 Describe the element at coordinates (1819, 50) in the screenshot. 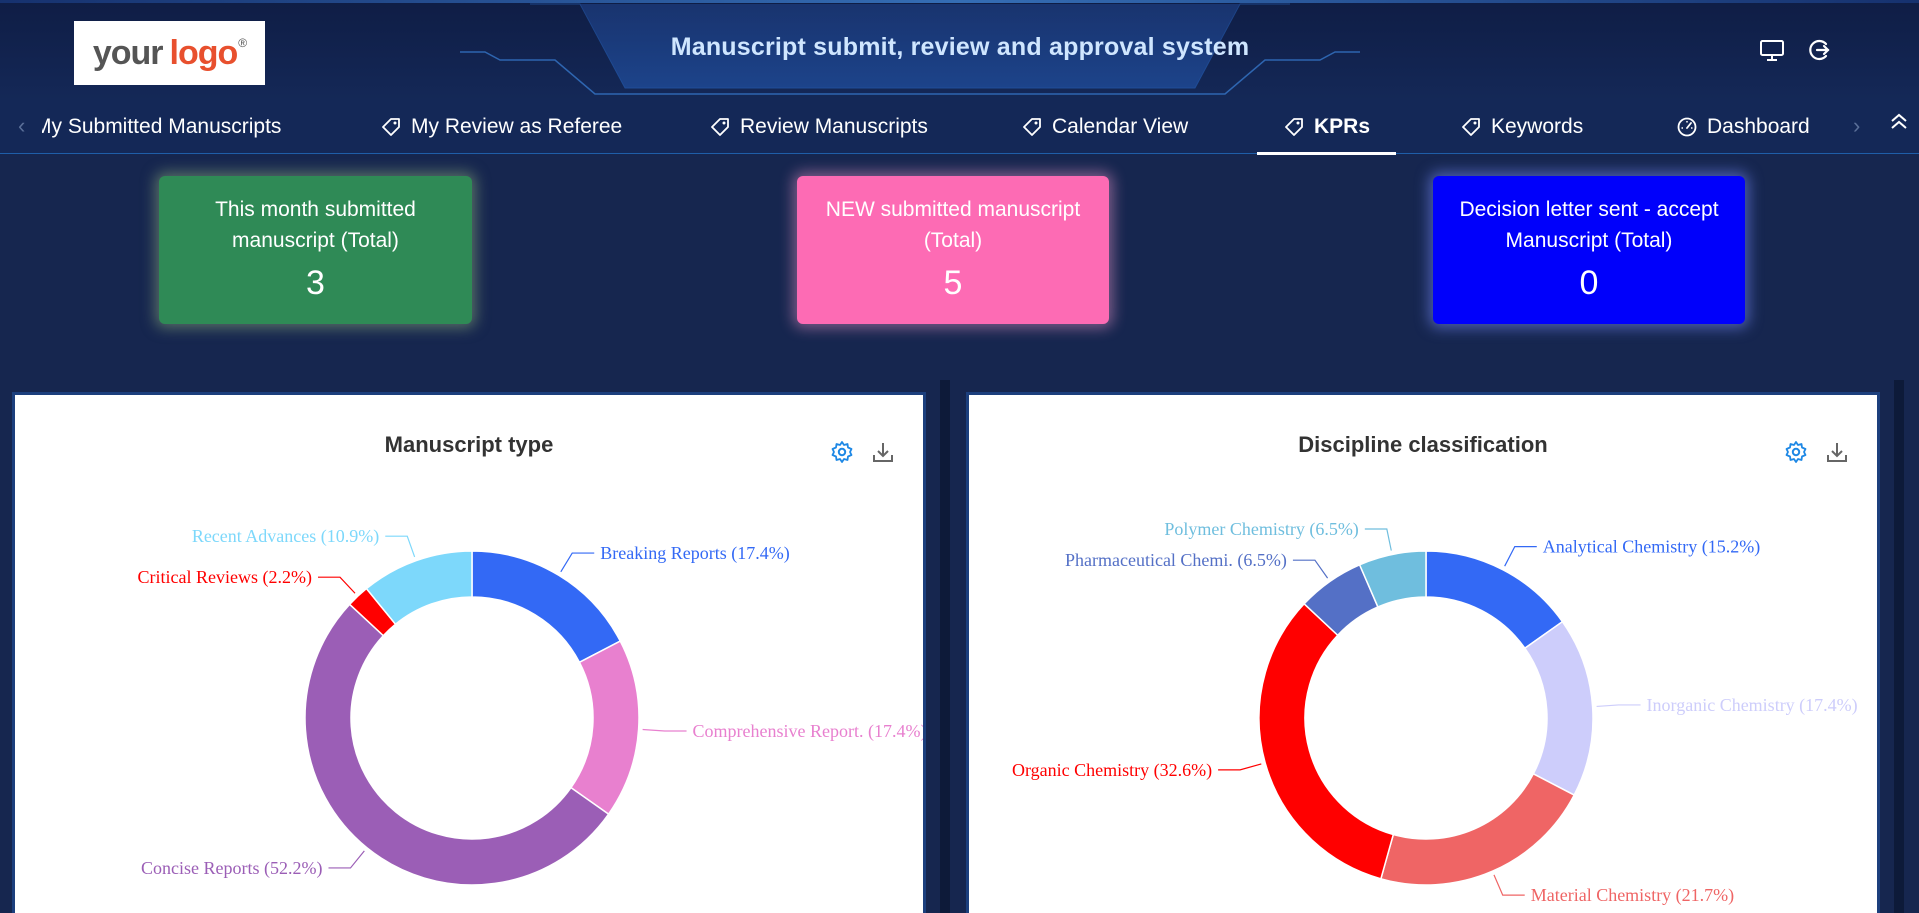

I see `logout-icon` at that location.